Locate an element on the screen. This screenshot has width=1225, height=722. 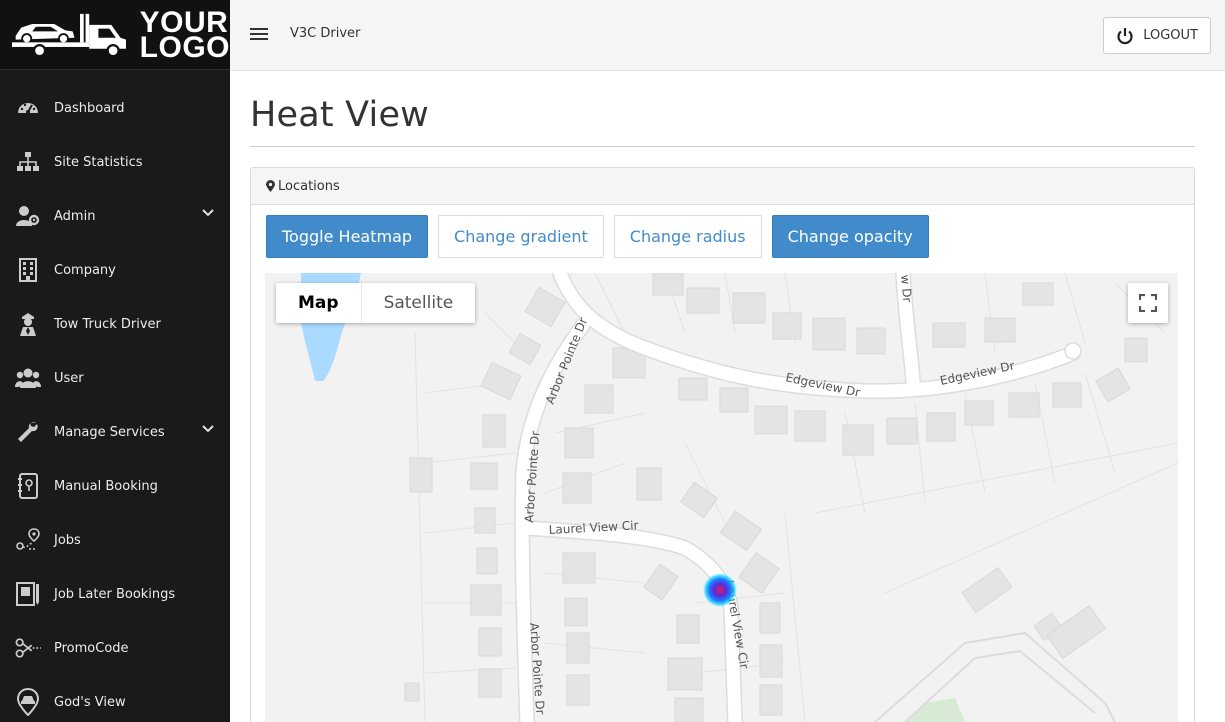
logo-line-2: LOGO is located at coordinates (184, 47).